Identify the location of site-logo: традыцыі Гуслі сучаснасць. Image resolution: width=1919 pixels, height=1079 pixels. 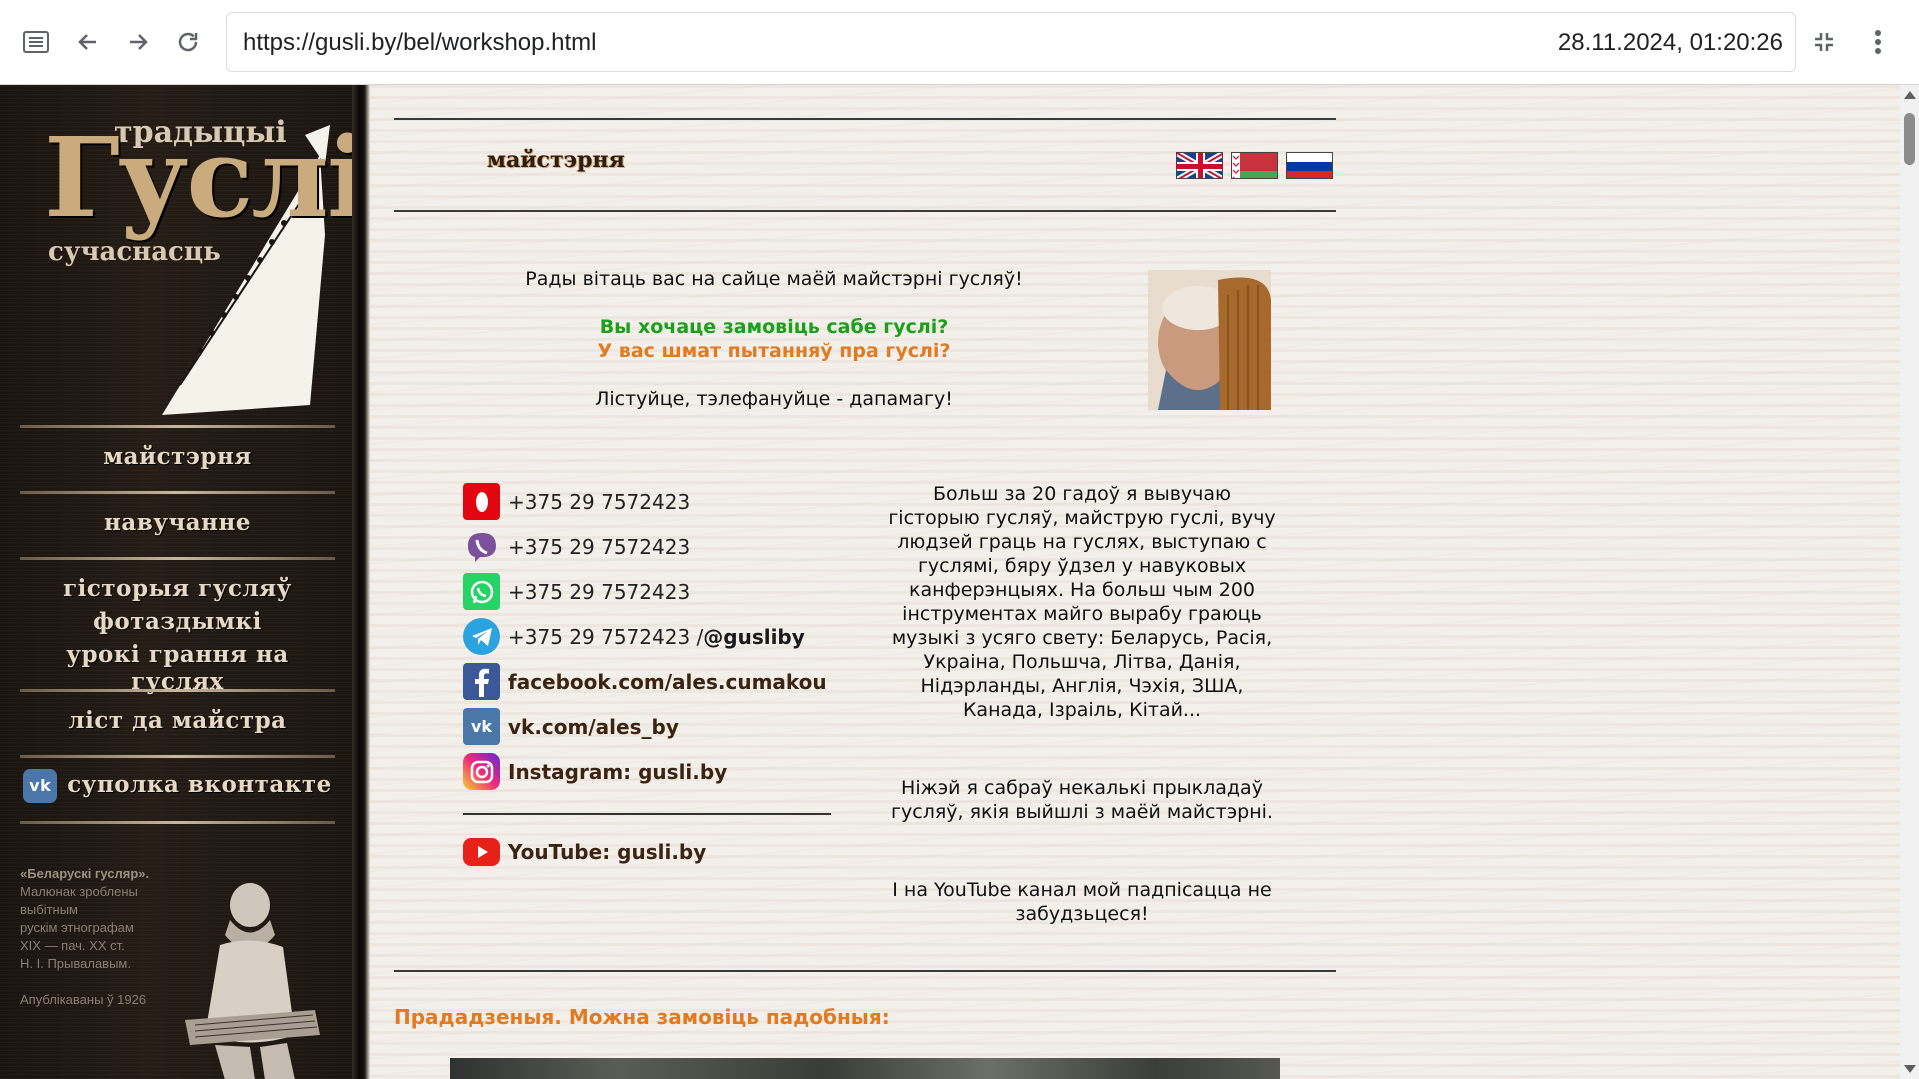
(204, 265).